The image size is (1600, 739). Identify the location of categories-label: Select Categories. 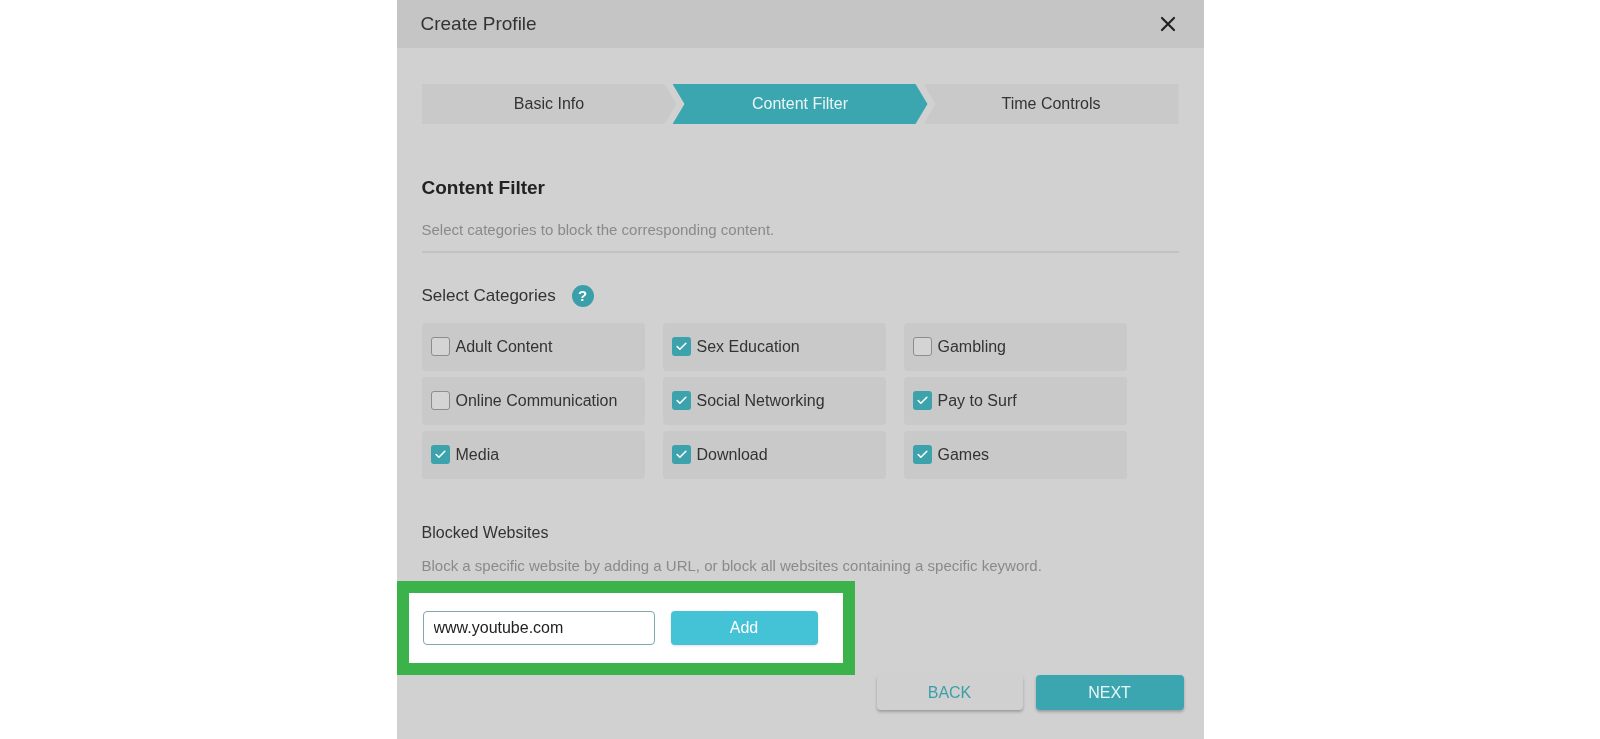
(488, 296).